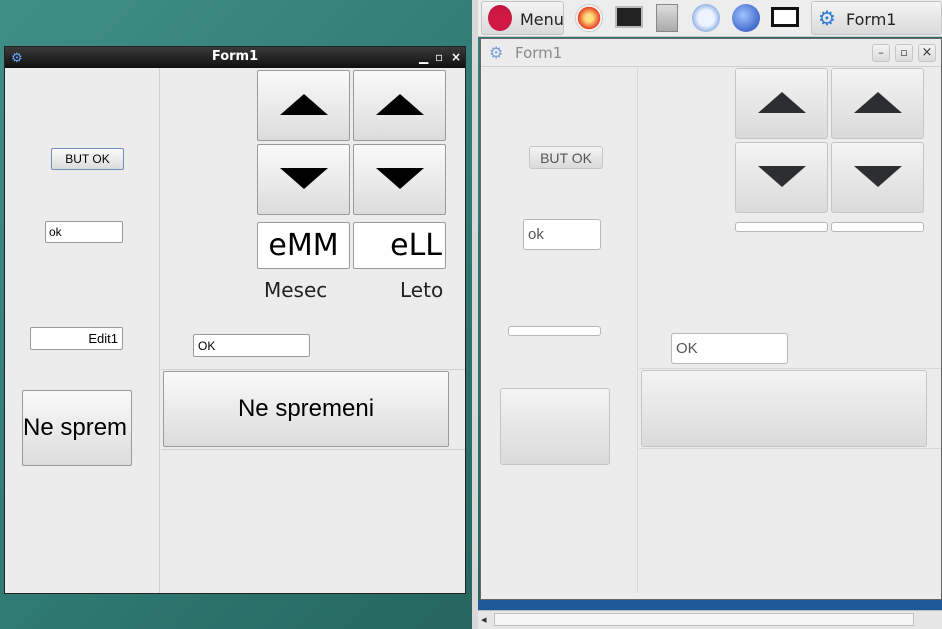  What do you see at coordinates (784, 408) in the screenshot?
I see `ne-spremeni-button` at bounding box center [784, 408].